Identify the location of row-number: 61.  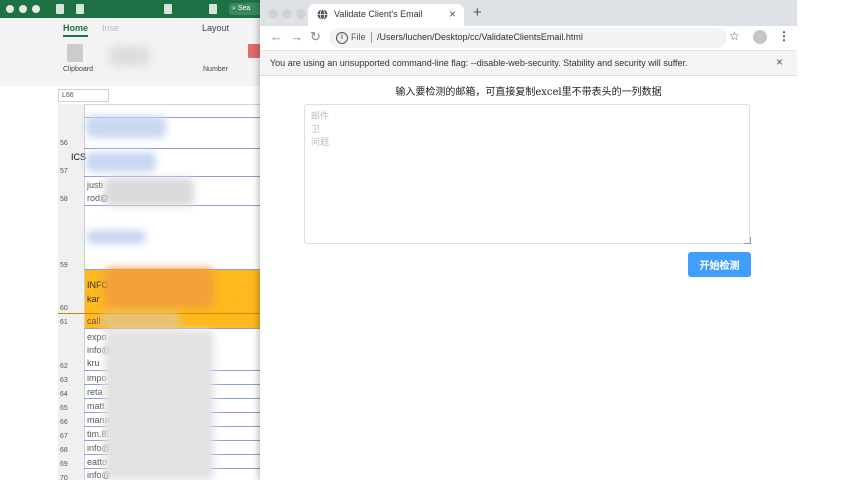
(64, 322).